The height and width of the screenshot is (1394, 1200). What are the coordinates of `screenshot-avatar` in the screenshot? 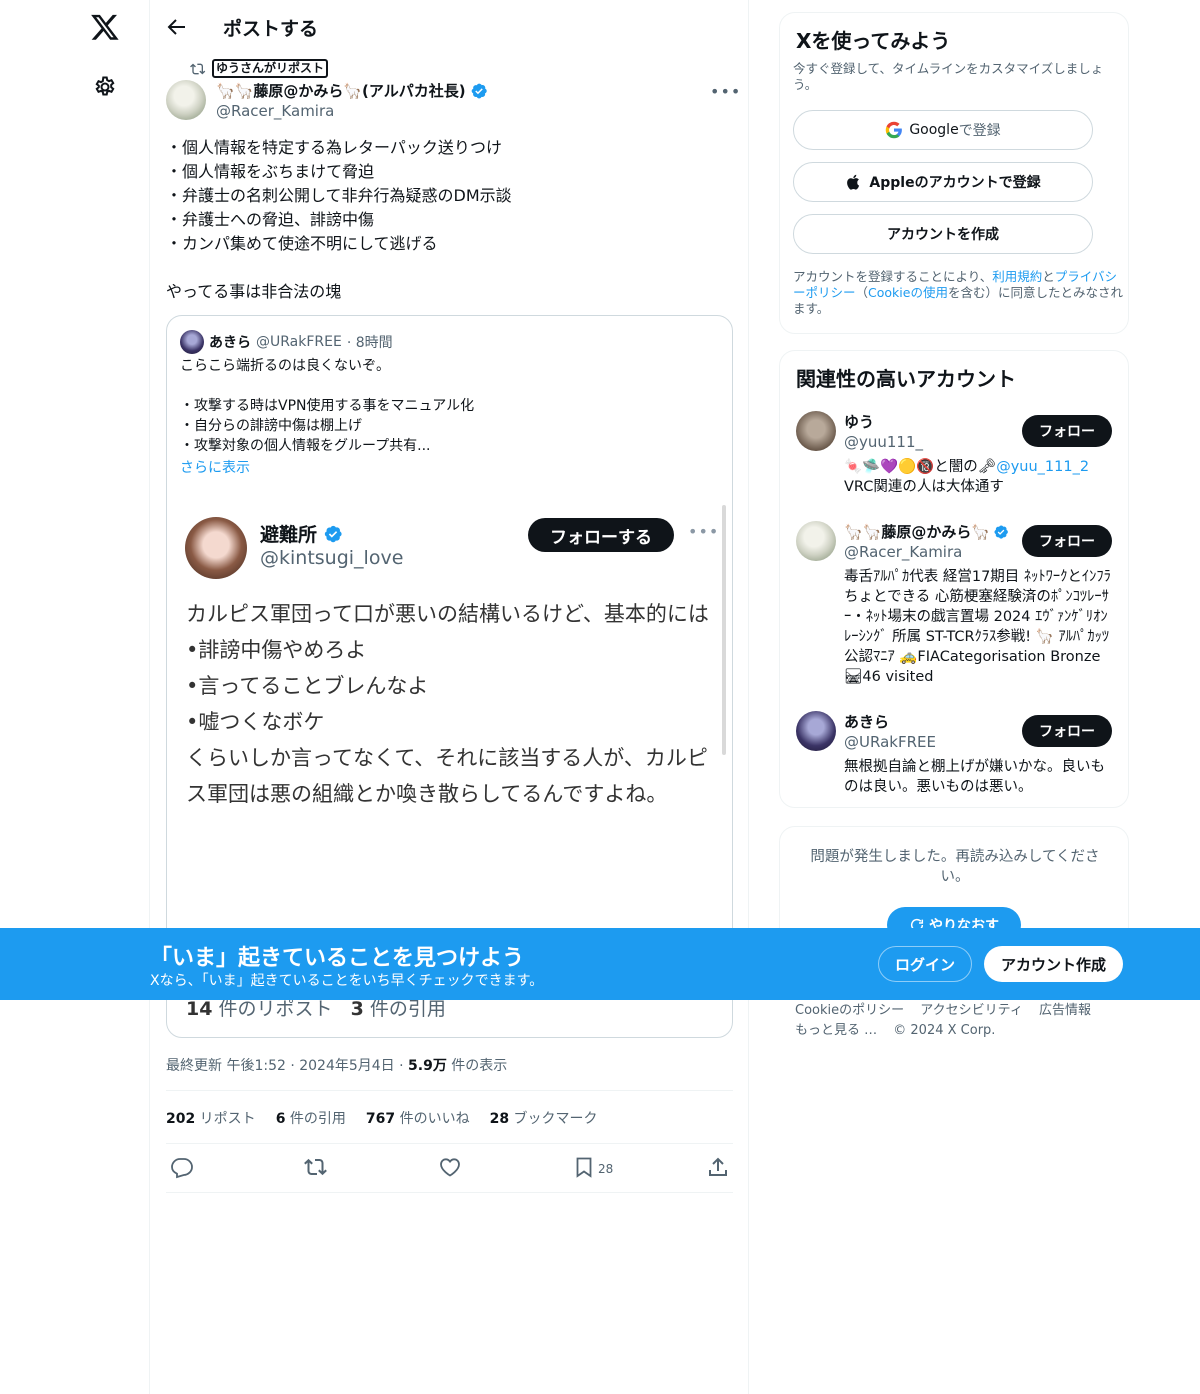 It's located at (216, 548).